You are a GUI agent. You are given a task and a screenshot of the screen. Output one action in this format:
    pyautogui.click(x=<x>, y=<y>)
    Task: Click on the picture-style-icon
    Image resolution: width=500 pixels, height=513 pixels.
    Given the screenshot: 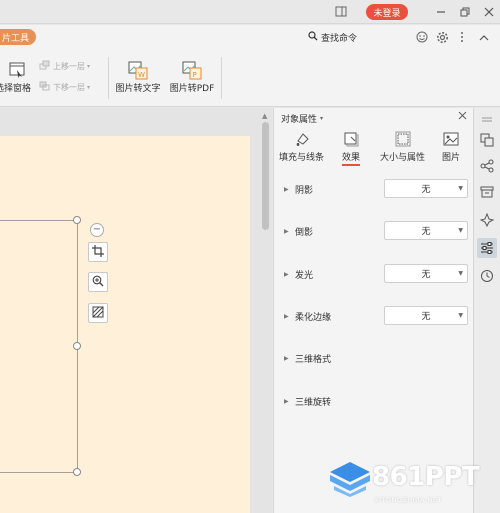 What is the action you would take?
    pyautogui.click(x=98, y=313)
    